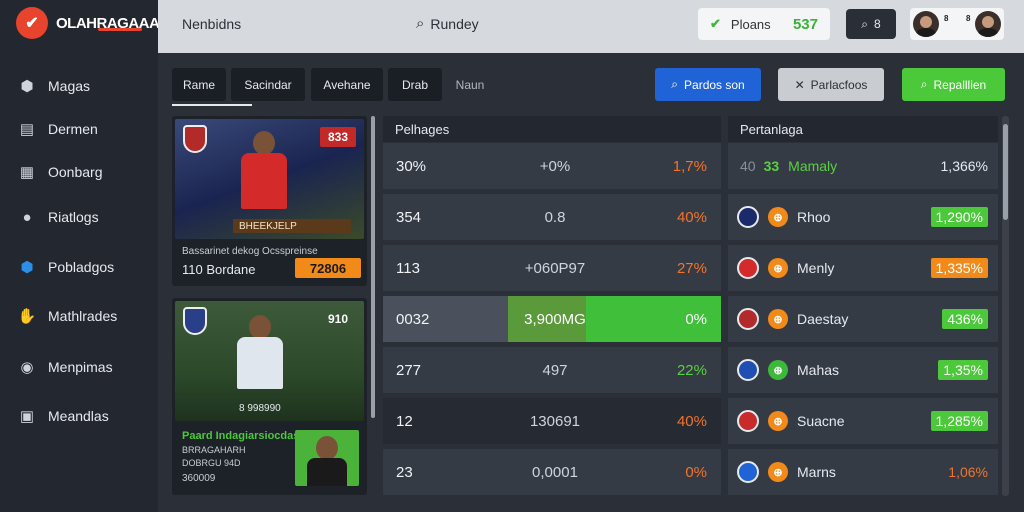 This screenshot has width=1024, height=512. I want to click on tab-label: Sacindar, so click(268, 84).